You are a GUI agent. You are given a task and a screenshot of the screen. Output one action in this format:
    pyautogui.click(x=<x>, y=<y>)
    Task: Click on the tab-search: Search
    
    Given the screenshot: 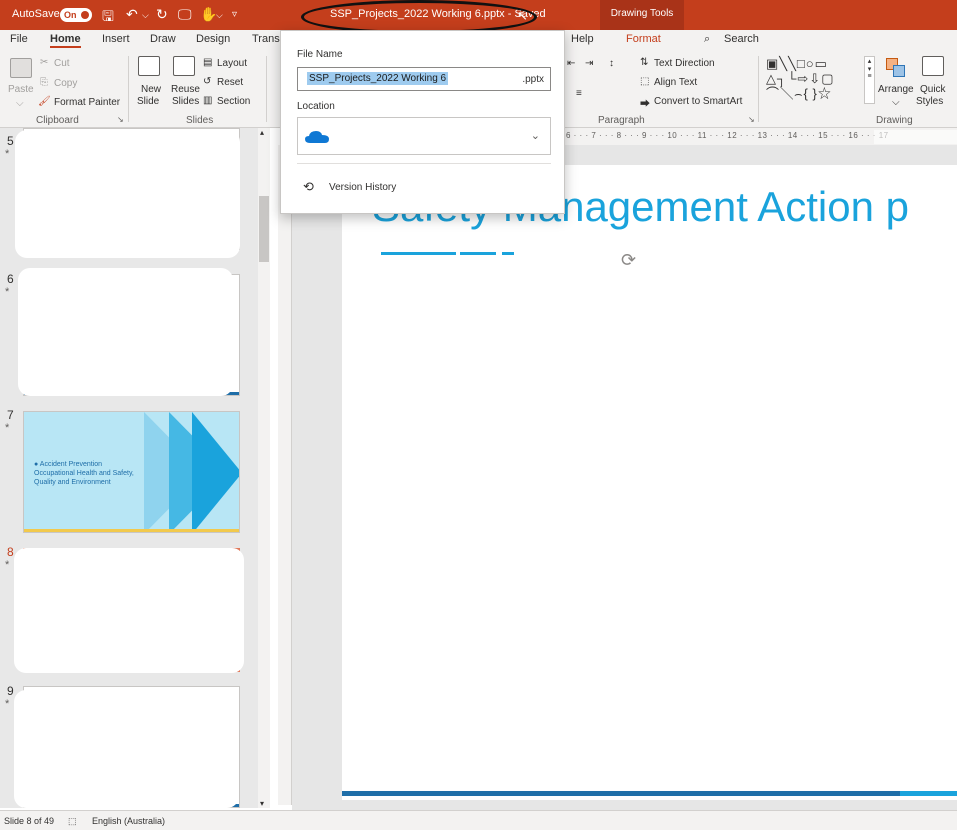 What is the action you would take?
    pyautogui.click(x=741, y=39)
    